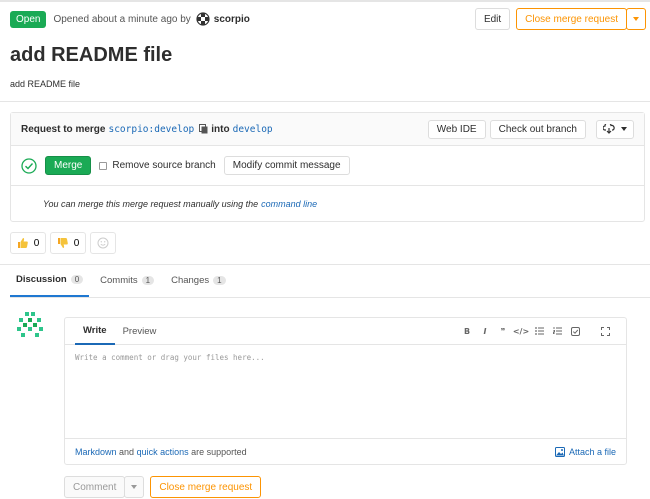 This screenshot has height=499, width=650. What do you see at coordinates (127, 452) in the screenshot?
I see `and-text: and` at bounding box center [127, 452].